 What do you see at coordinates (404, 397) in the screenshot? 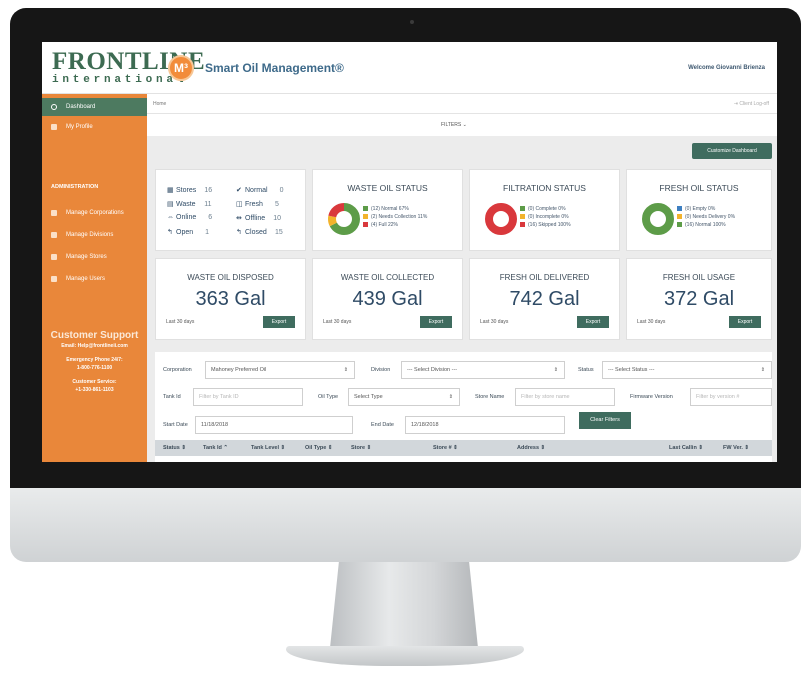
I see `oil-type-select: Select Type ⇕` at bounding box center [404, 397].